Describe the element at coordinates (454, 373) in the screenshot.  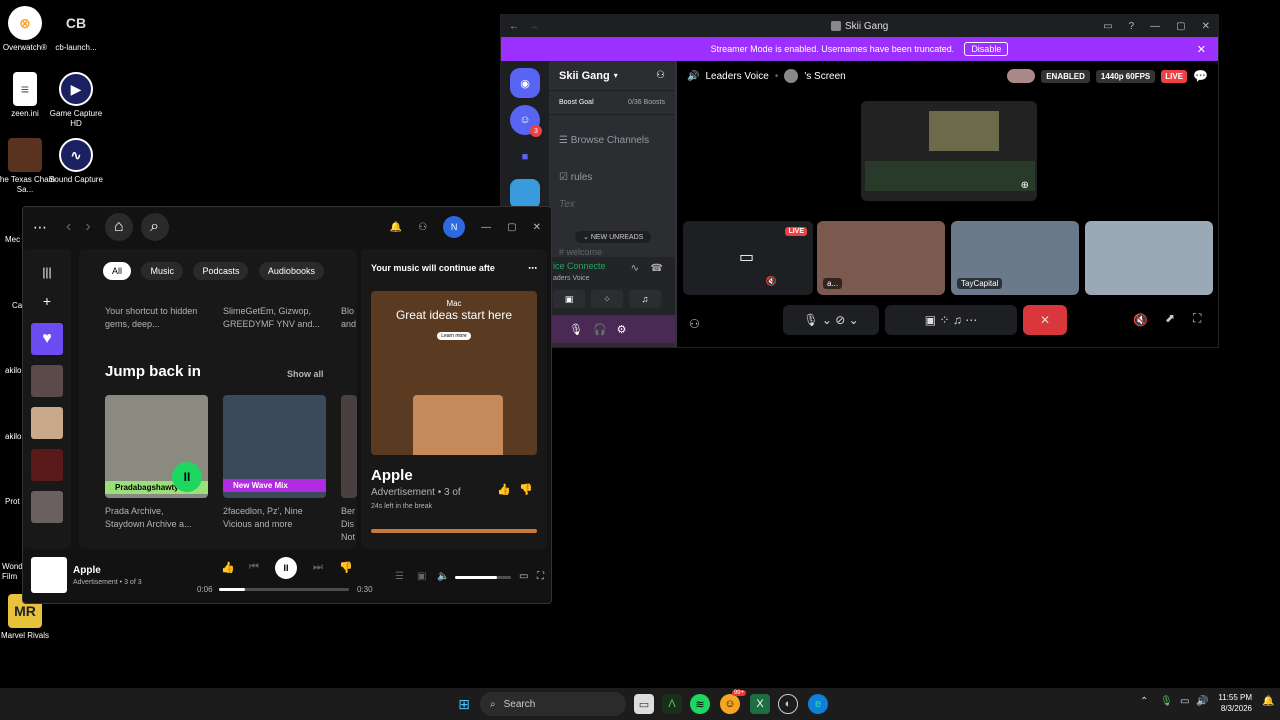
I see `ad-image: Mac Great ideas start here Learn more` at that location.